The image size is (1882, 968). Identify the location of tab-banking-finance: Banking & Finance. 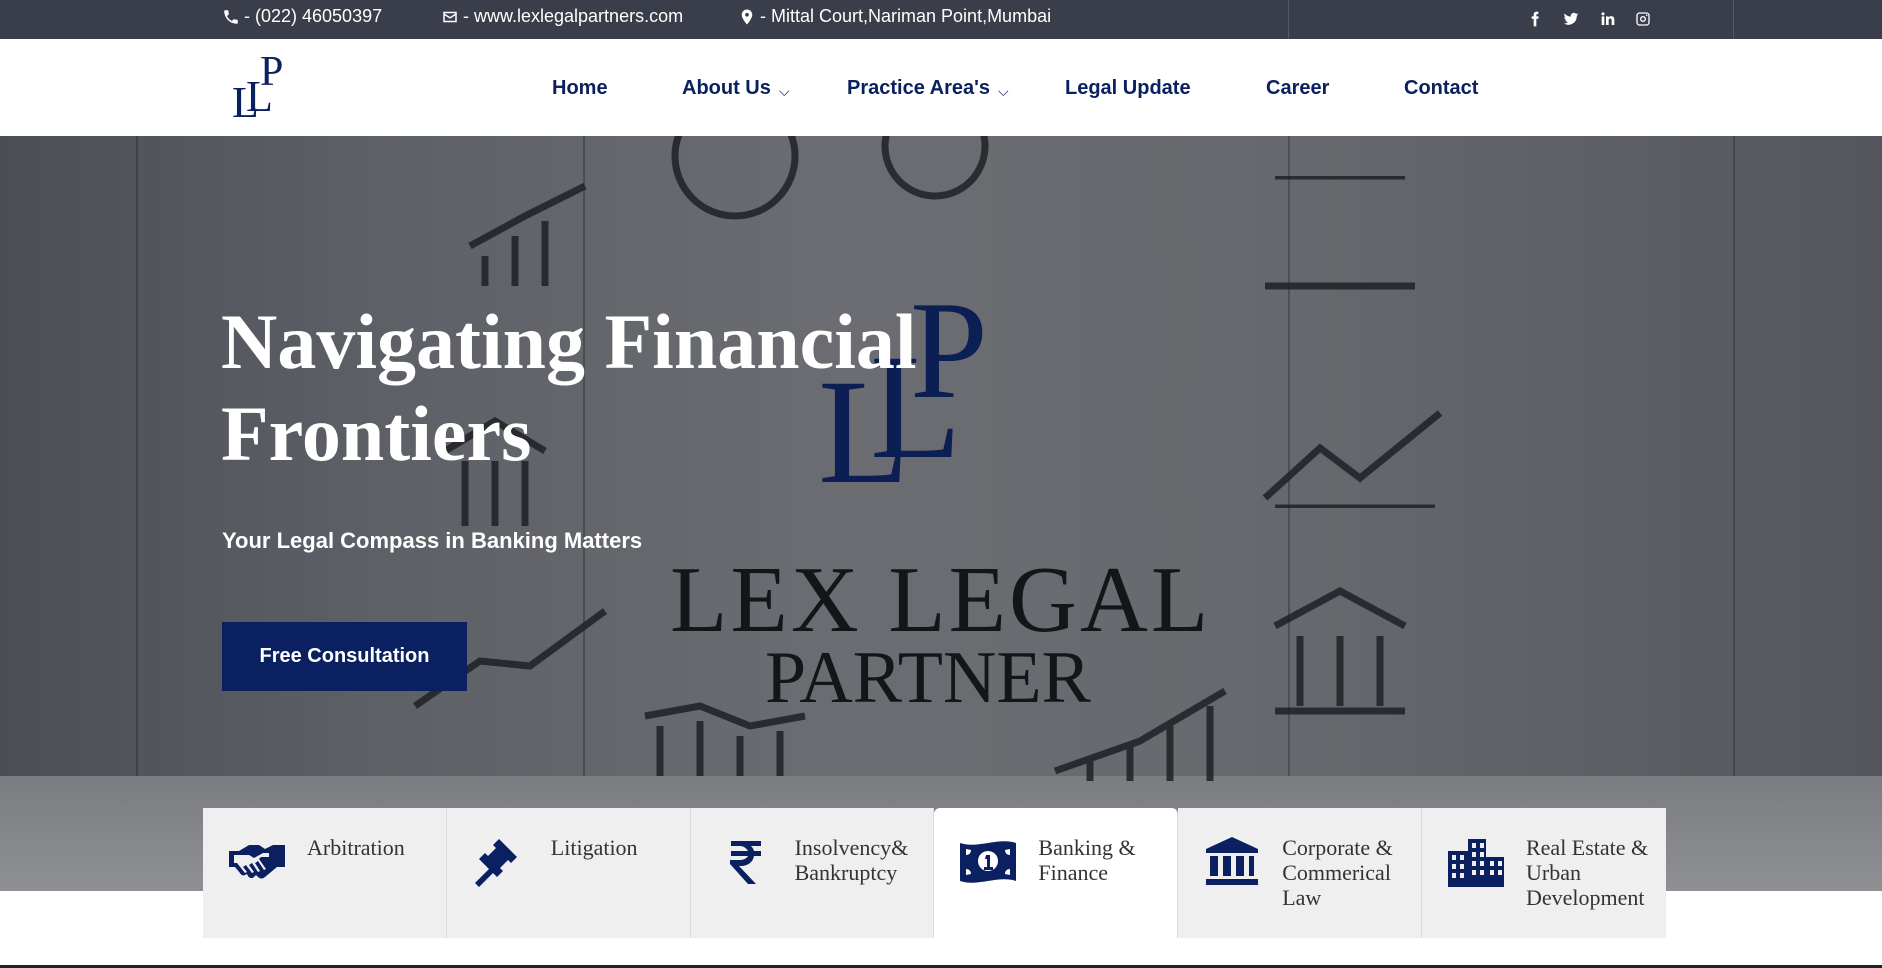
(1056, 873).